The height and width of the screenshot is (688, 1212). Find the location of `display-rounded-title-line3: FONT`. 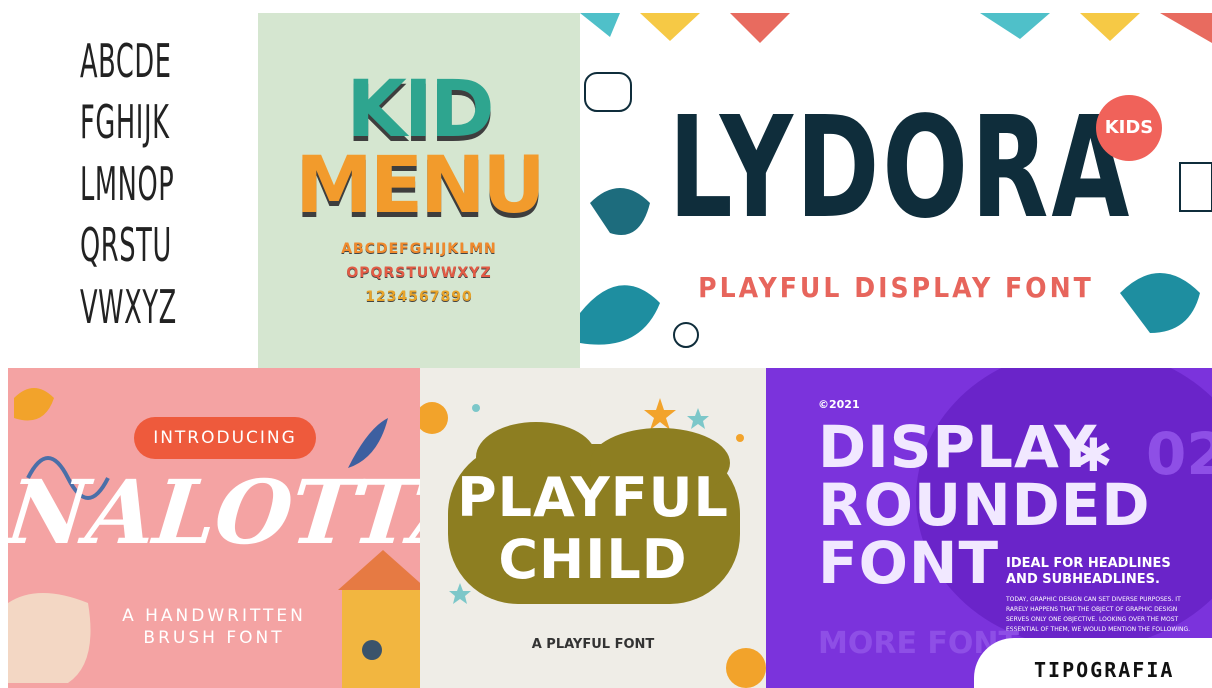

display-rounded-title-line3: FONT is located at coordinates (909, 563).